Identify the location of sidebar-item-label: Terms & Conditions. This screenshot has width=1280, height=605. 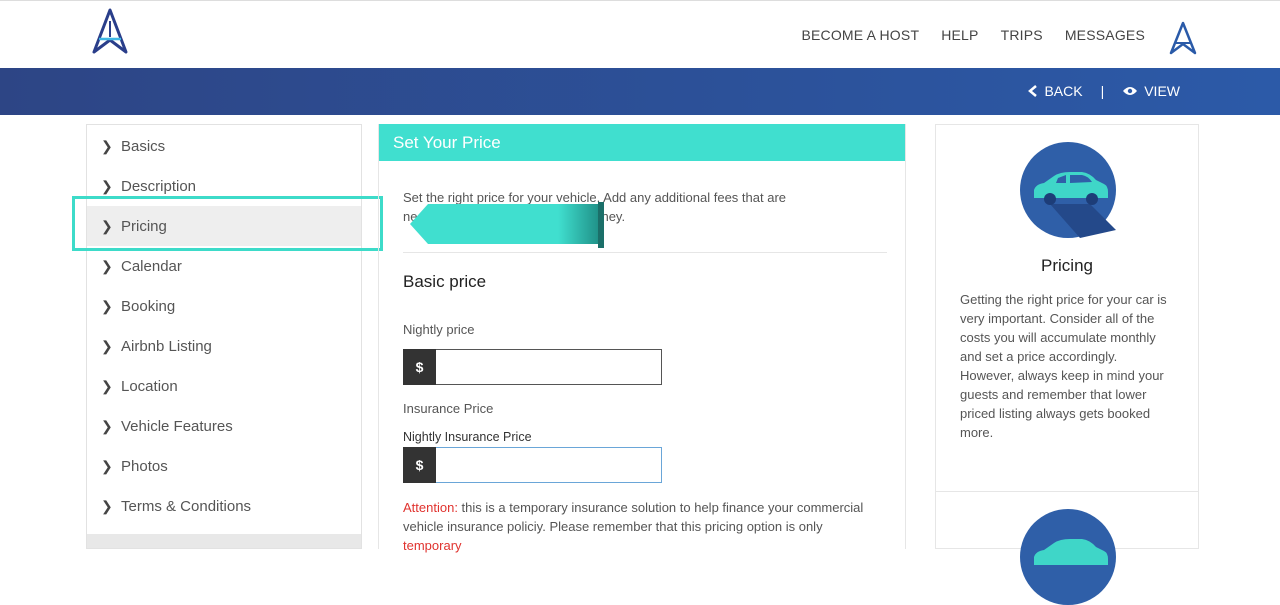
(186, 506).